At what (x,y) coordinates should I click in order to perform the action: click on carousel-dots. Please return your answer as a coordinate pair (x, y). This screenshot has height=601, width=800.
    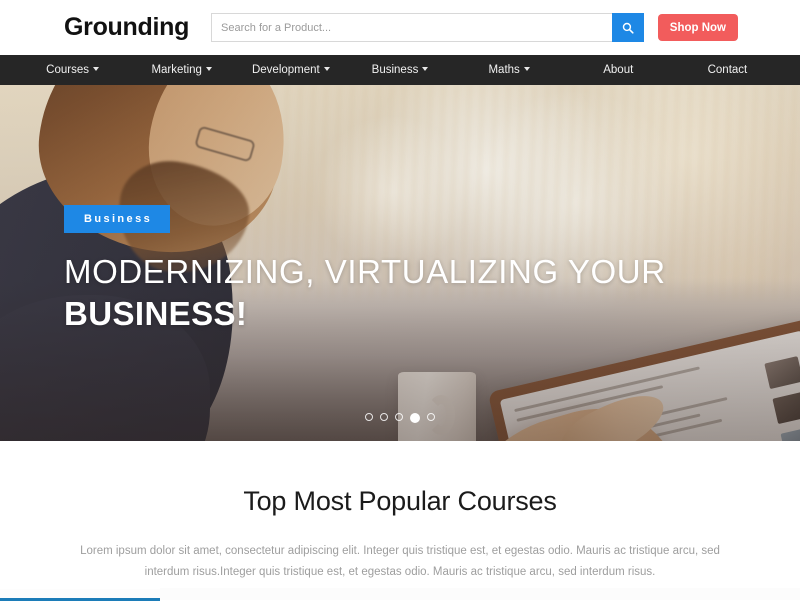
    Looking at the image, I should click on (400, 418).